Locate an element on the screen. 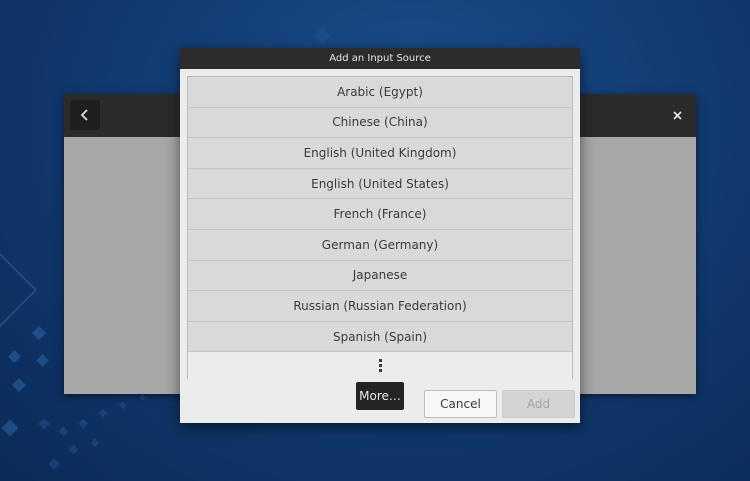  decor-arc is located at coordinates (18, 290).